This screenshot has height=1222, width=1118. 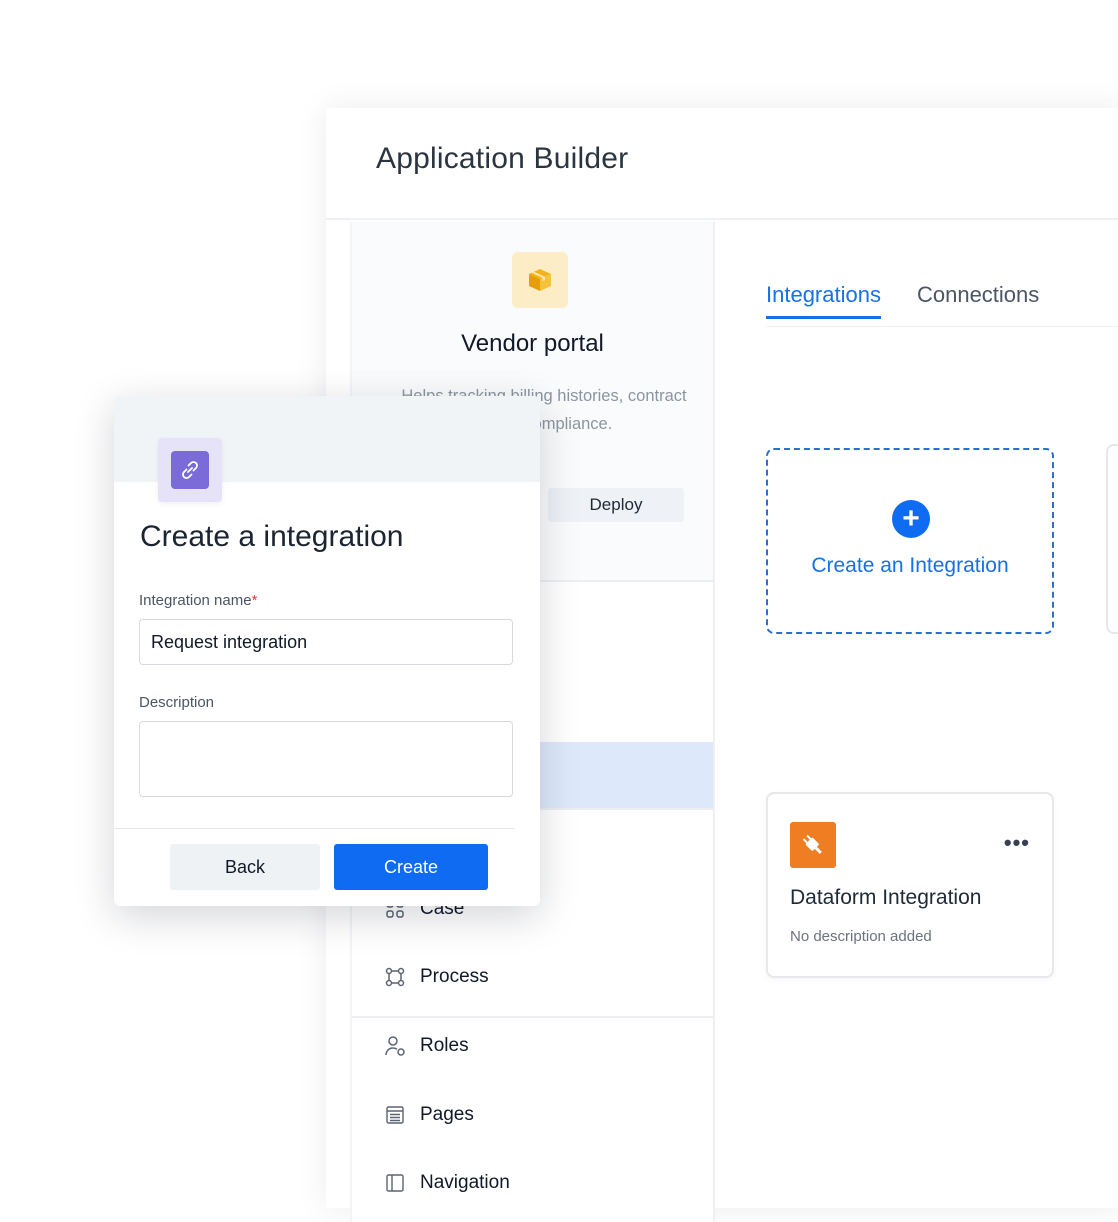 I want to click on more-options-icon: •••, so click(x=1017, y=843).